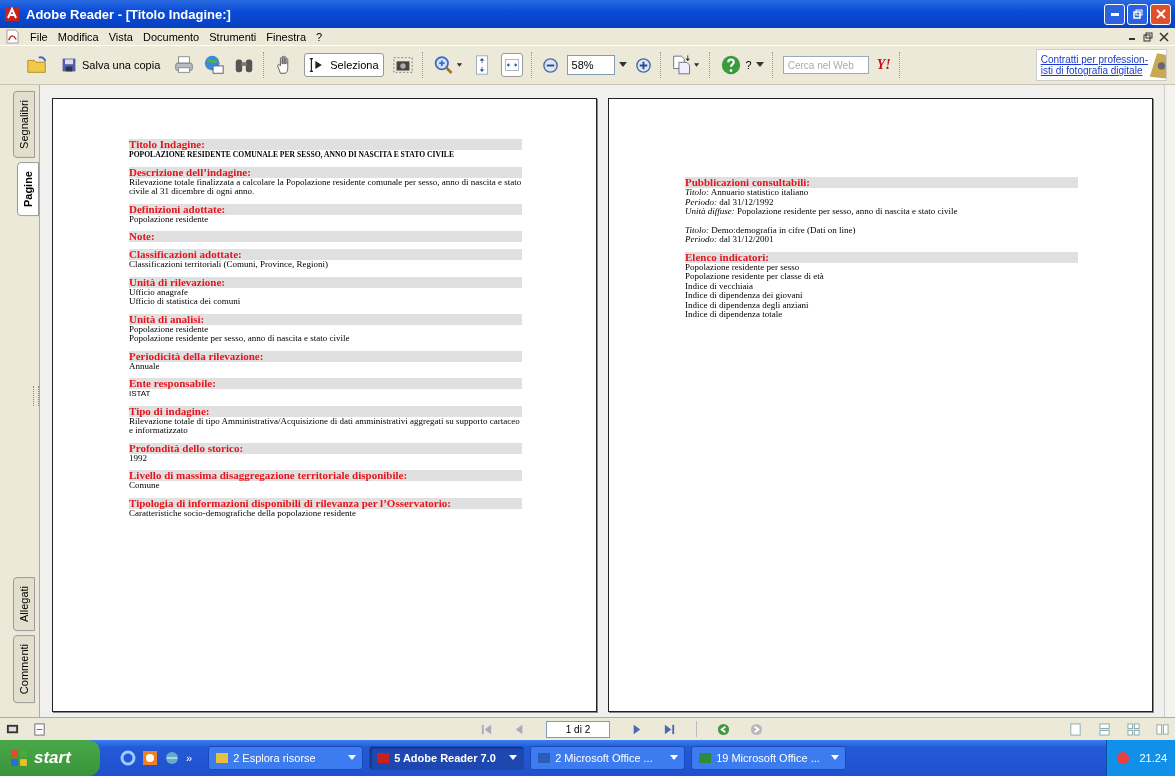 This screenshot has width=1175, height=776. I want to click on ad-banner: Contratti per profession- isti di fotografia digitale, so click(1101, 65).